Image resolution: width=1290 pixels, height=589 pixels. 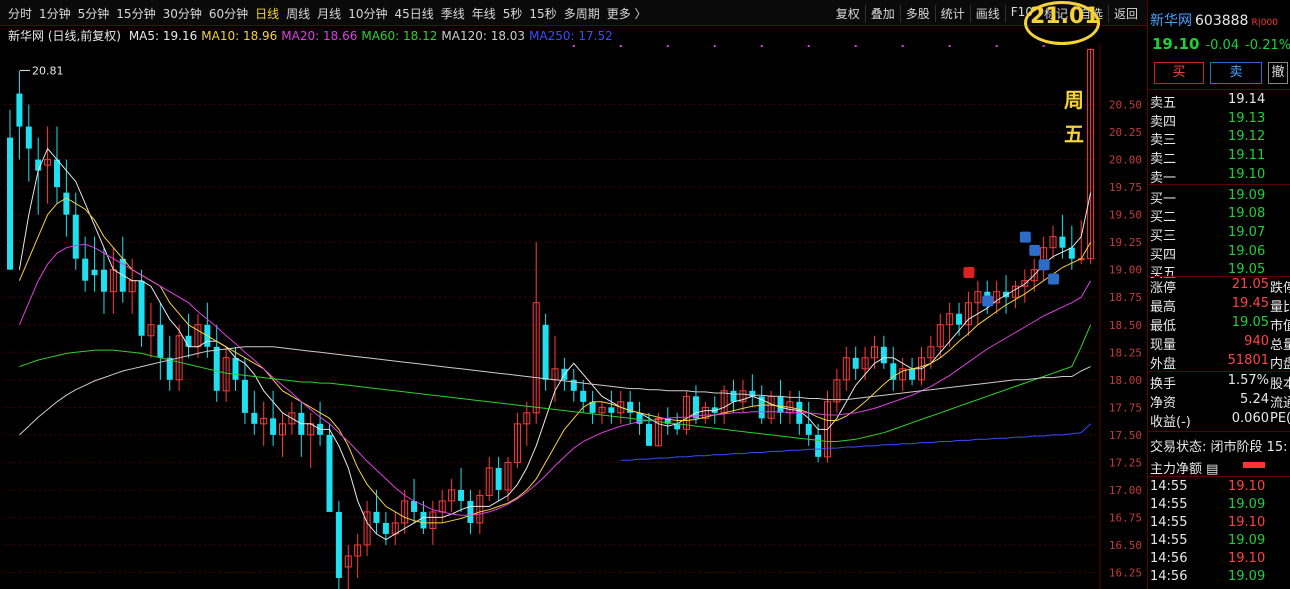 What do you see at coordinates (542, 13) in the screenshot?
I see `period-tab: 15秒` at bounding box center [542, 13].